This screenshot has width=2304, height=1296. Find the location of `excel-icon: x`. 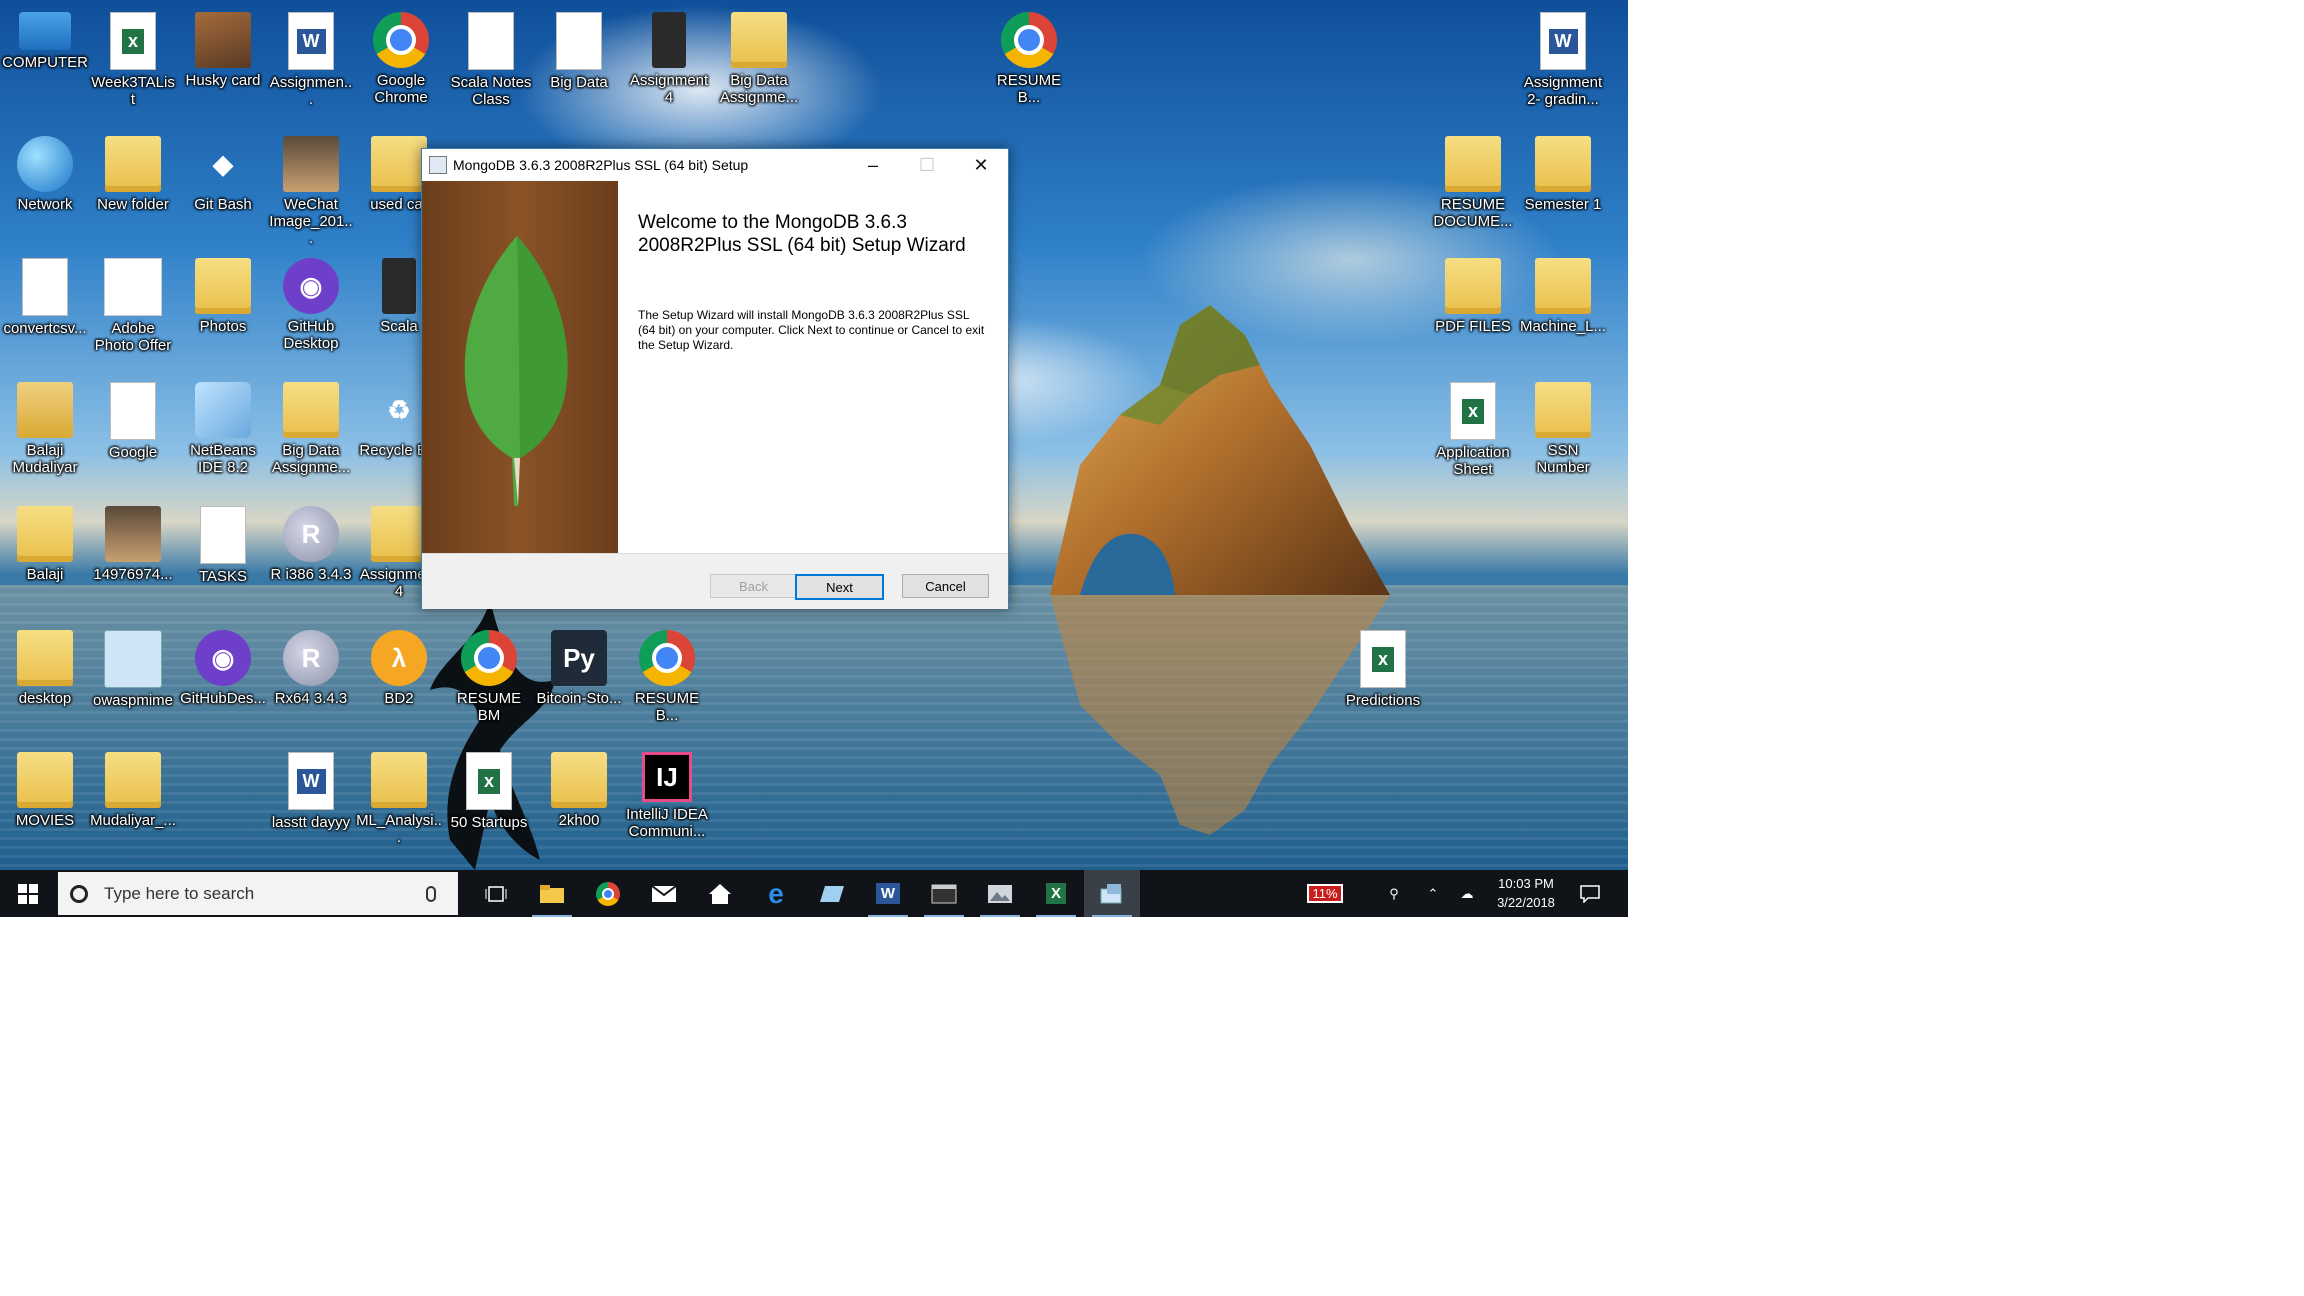

excel-icon: x is located at coordinates (1383, 659).